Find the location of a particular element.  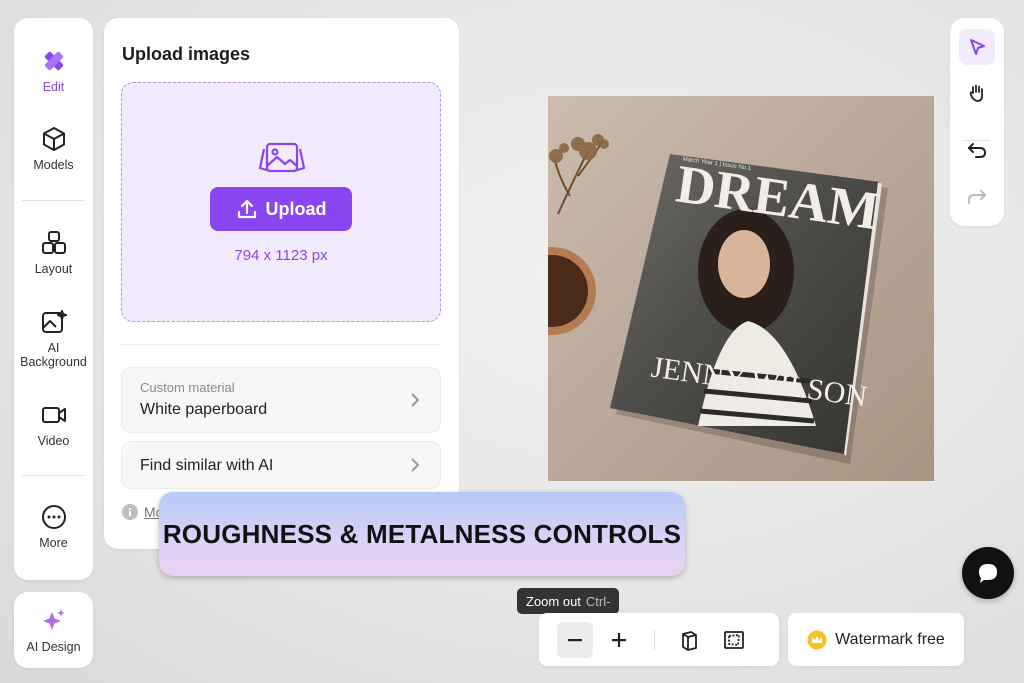

panel-divider is located at coordinates (281, 344).